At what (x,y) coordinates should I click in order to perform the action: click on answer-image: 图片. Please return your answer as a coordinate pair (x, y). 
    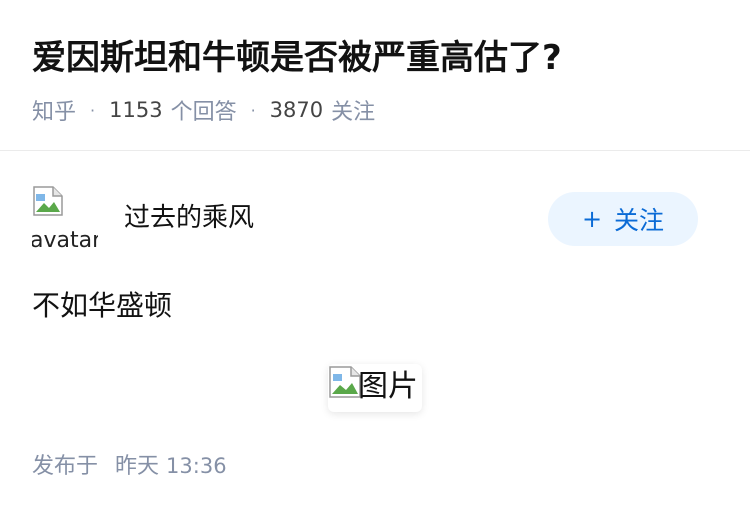
    Looking at the image, I should click on (375, 388).